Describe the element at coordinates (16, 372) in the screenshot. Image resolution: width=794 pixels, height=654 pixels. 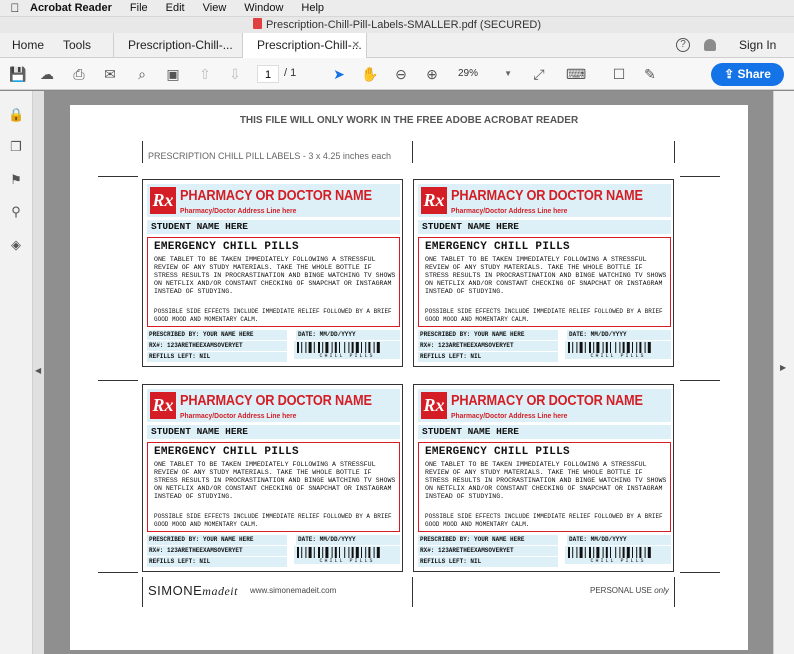
I see `left-sidebar: 🔒 ❐ ⚑ ⚲ ◈` at that location.